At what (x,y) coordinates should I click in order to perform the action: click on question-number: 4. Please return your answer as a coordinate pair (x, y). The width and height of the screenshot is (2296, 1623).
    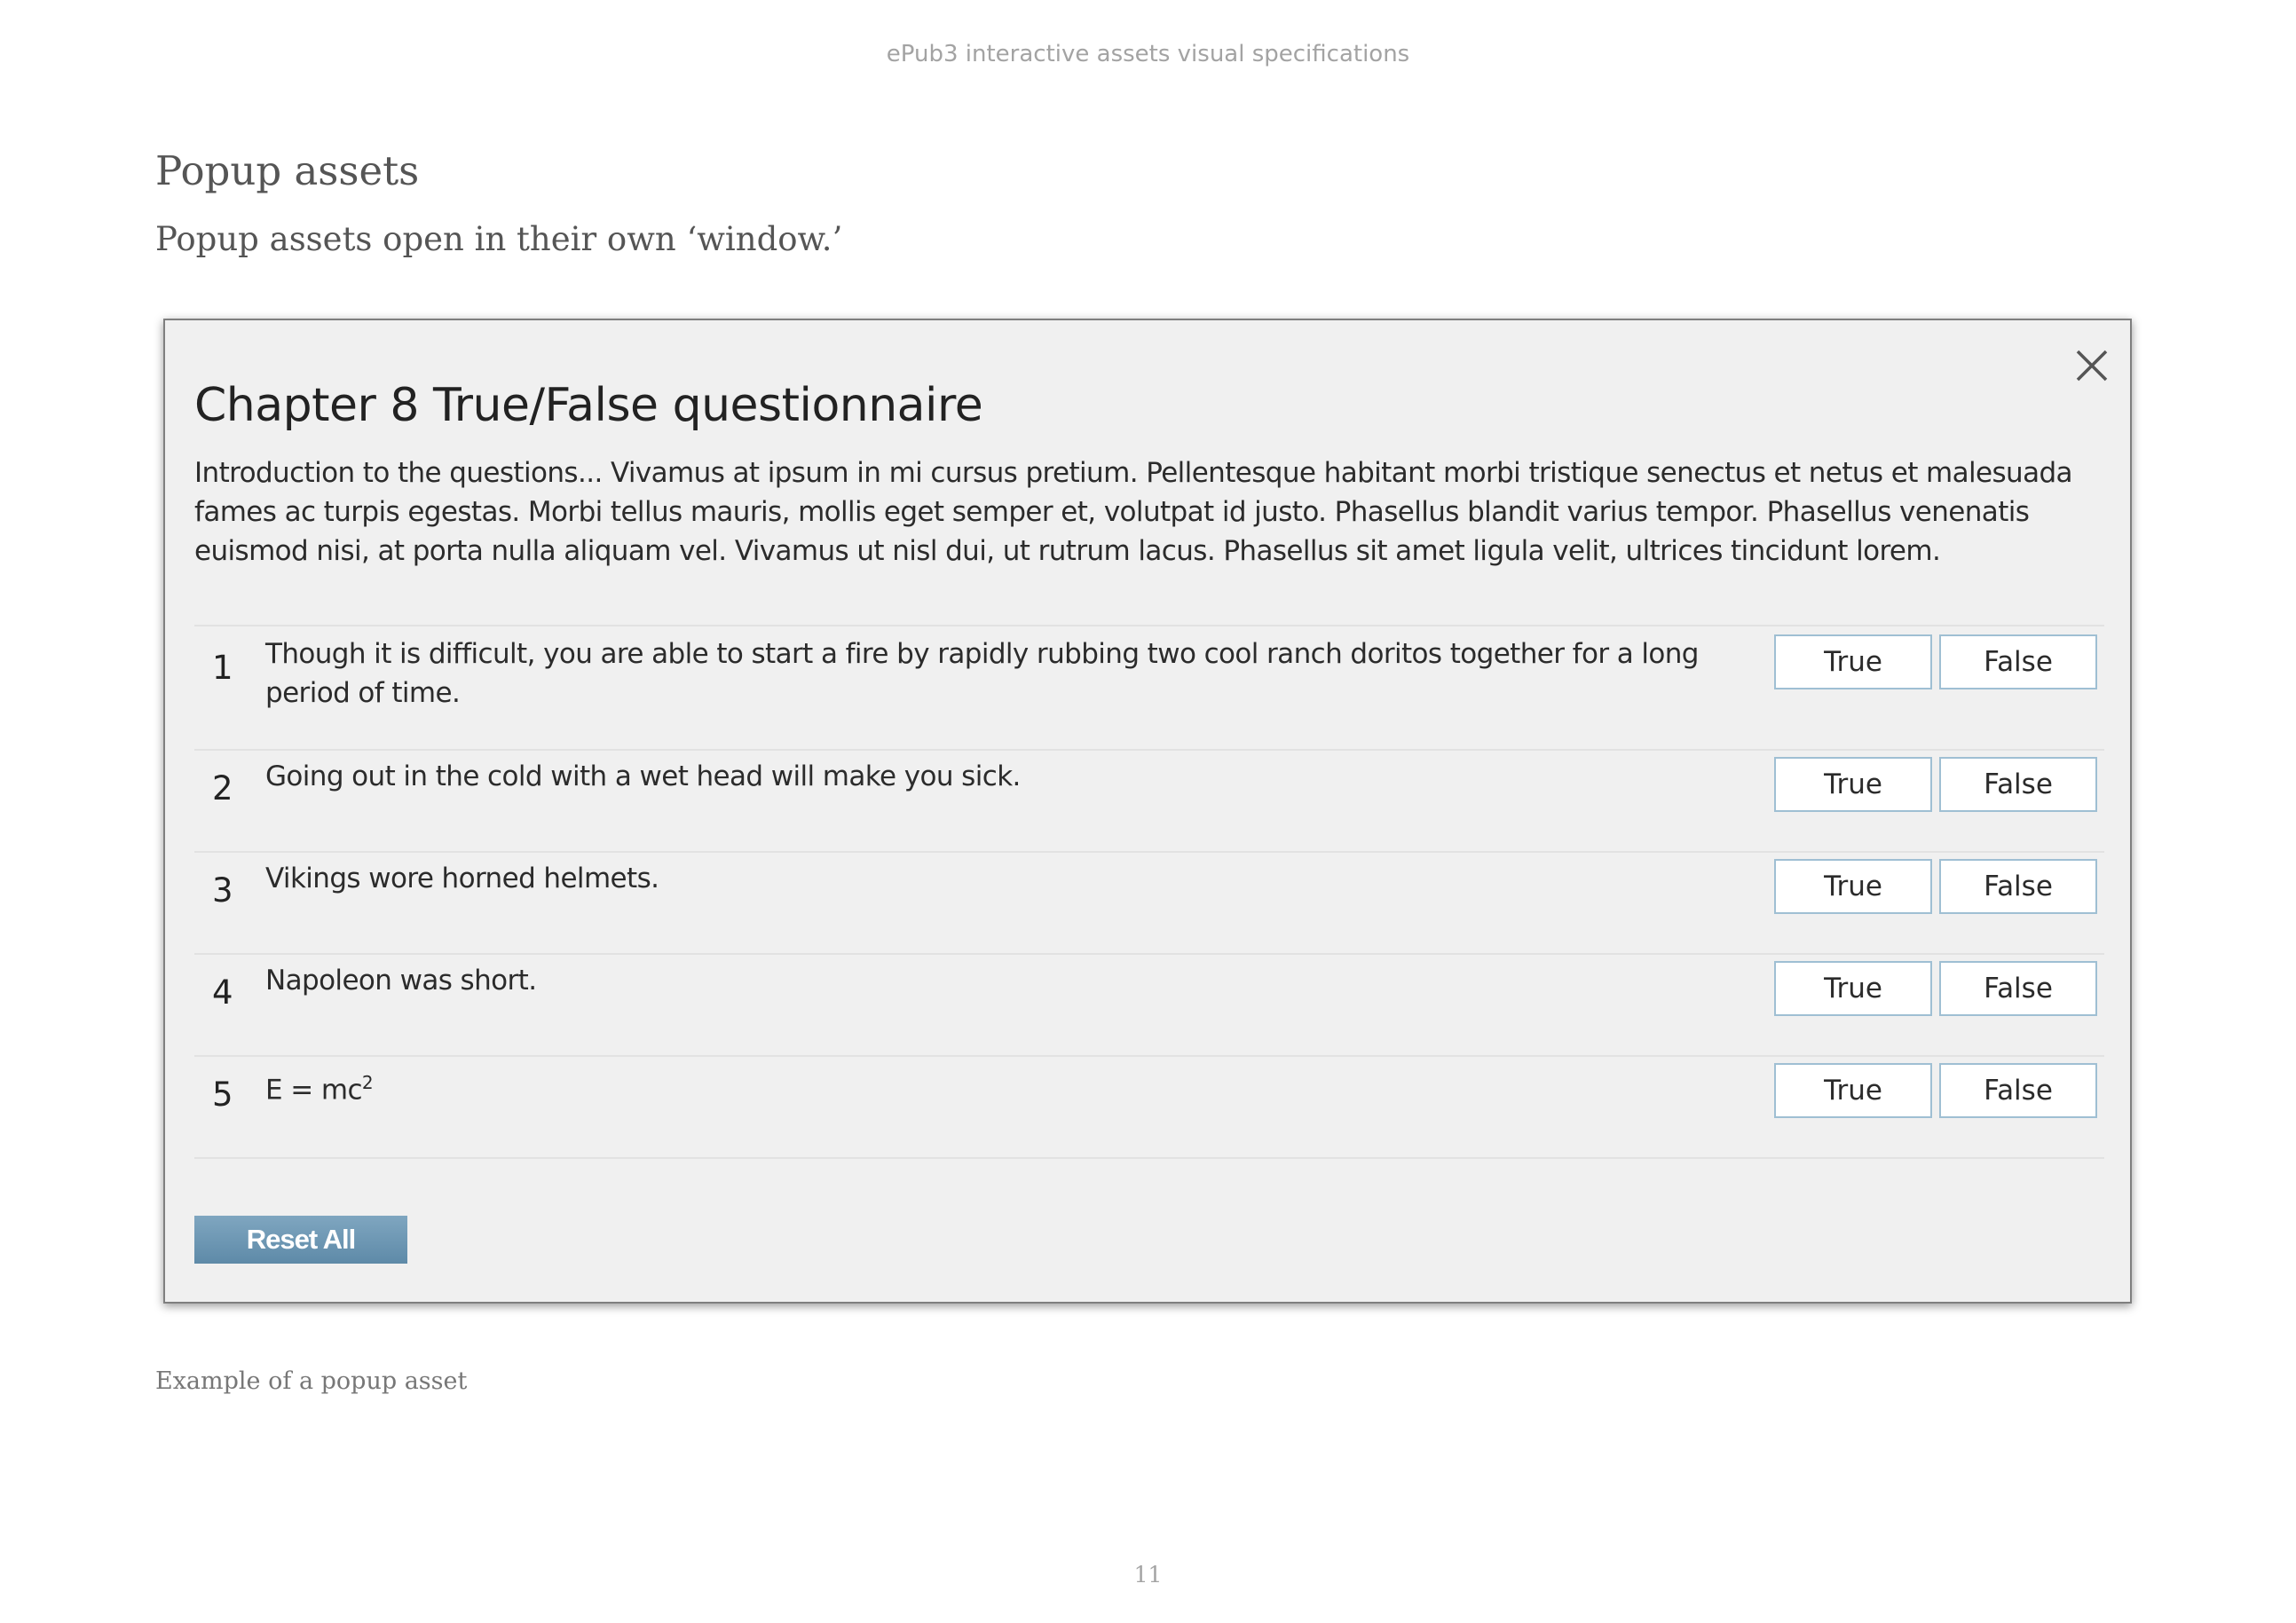
    Looking at the image, I should click on (223, 992).